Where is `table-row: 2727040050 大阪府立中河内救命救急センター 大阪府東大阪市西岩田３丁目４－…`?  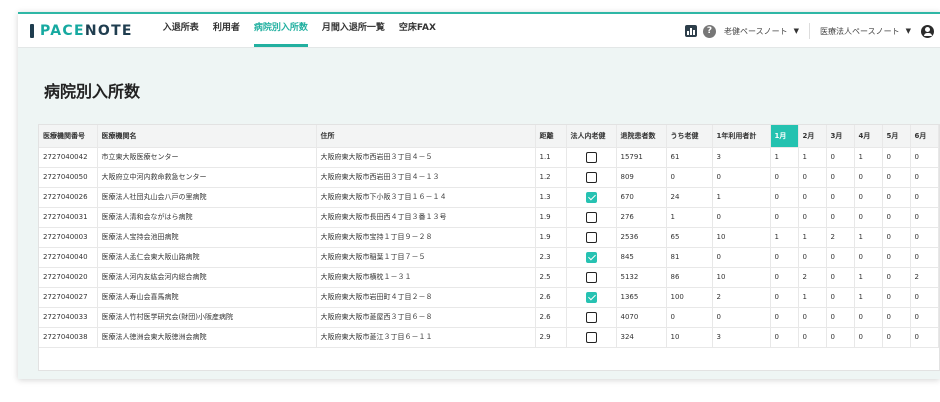 table-row: 2727040050 大阪府立中河内救命救急センター 大阪府東大阪市西岩田３丁目４－… is located at coordinates (489, 177).